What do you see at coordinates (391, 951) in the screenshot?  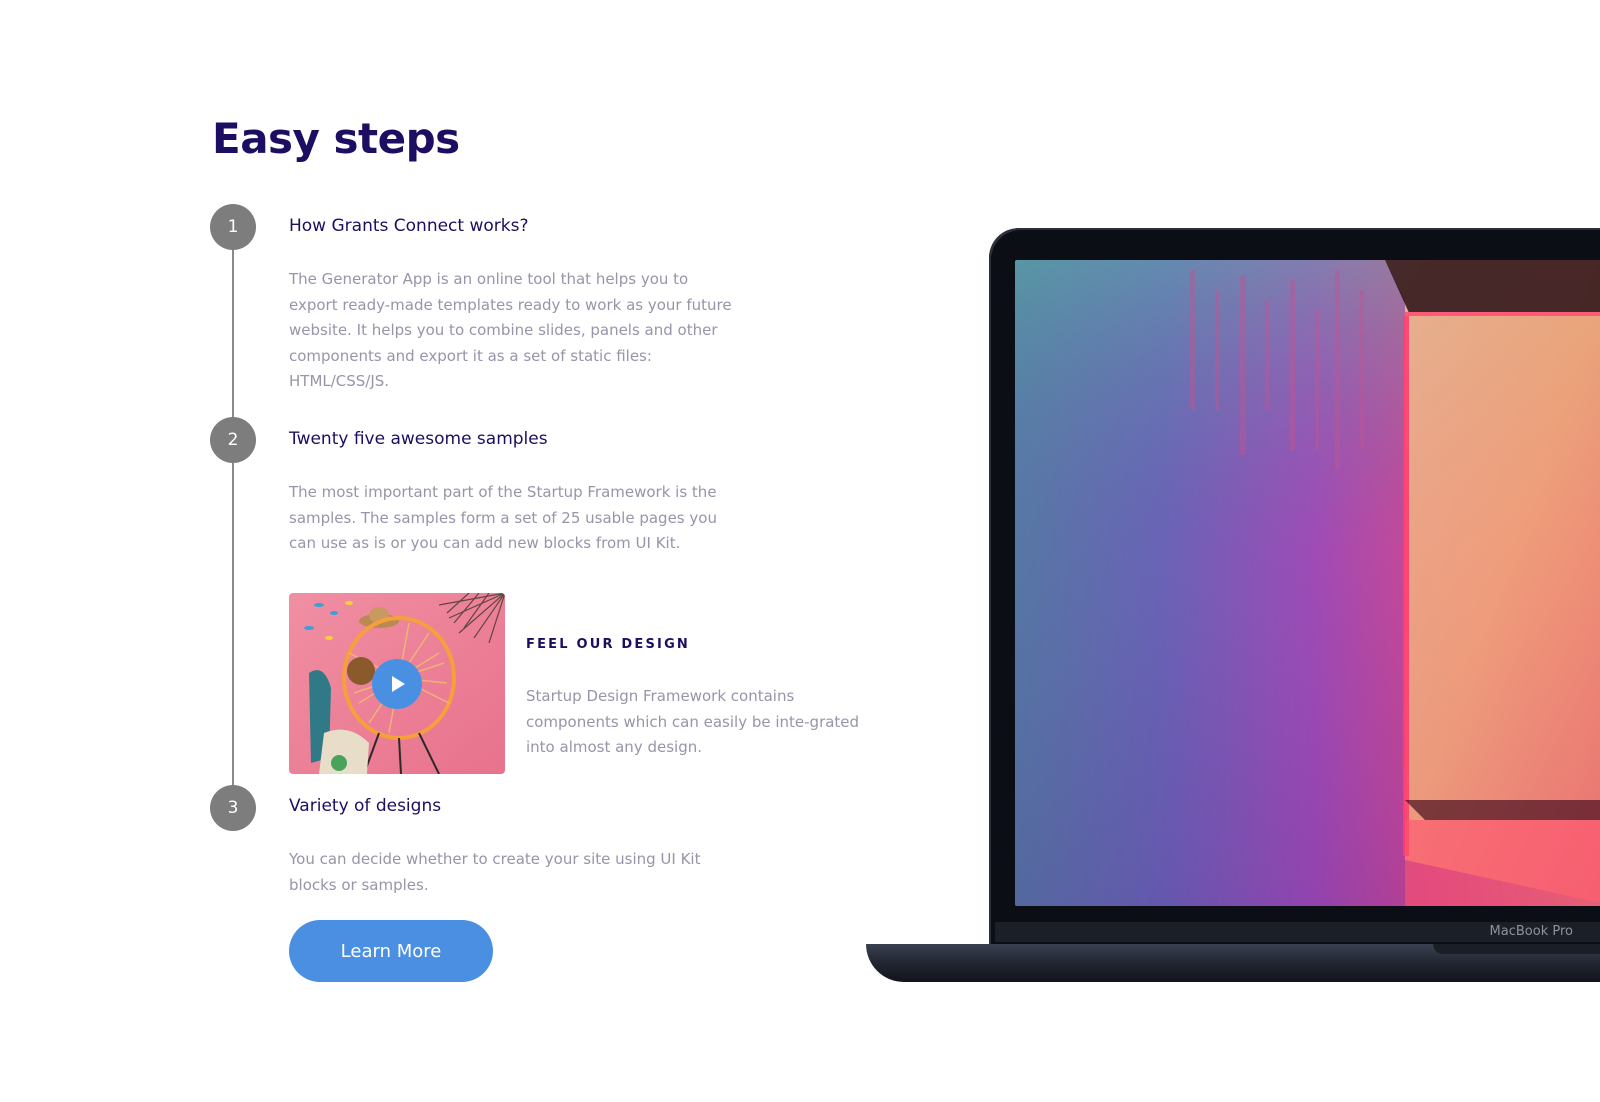 I see `learn-more-button: Learn More` at bounding box center [391, 951].